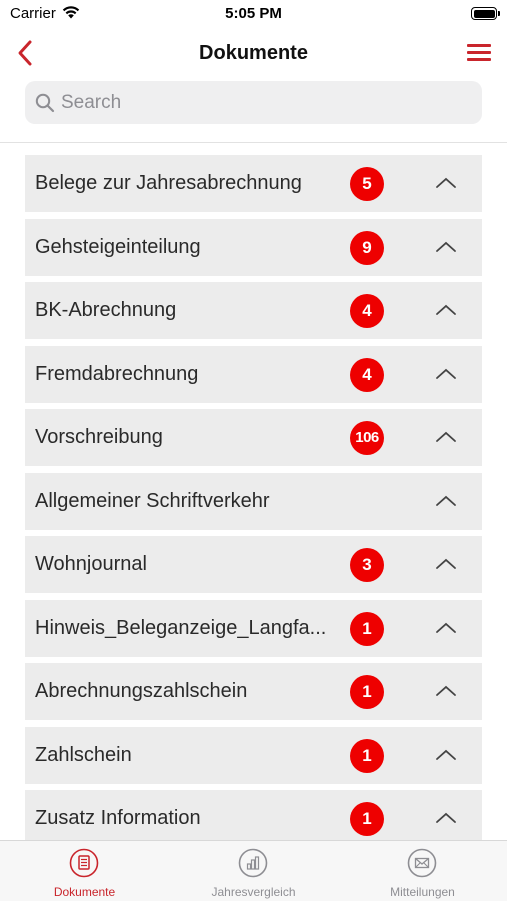 The image size is (507, 901). Describe the element at coordinates (253, 437) in the screenshot. I see `document-category-row: Vorschreibung 106` at that location.